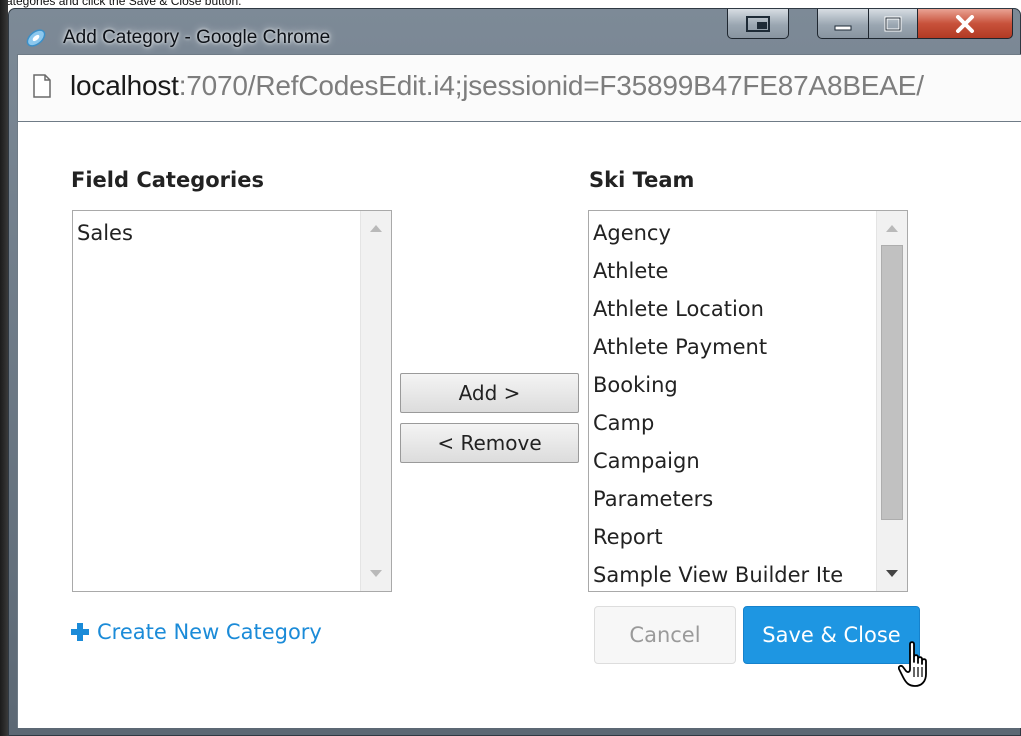 This screenshot has height=736, width=1021. What do you see at coordinates (209, 632) in the screenshot?
I see `create-new-category-label: Create New Category` at bounding box center [209, 632].